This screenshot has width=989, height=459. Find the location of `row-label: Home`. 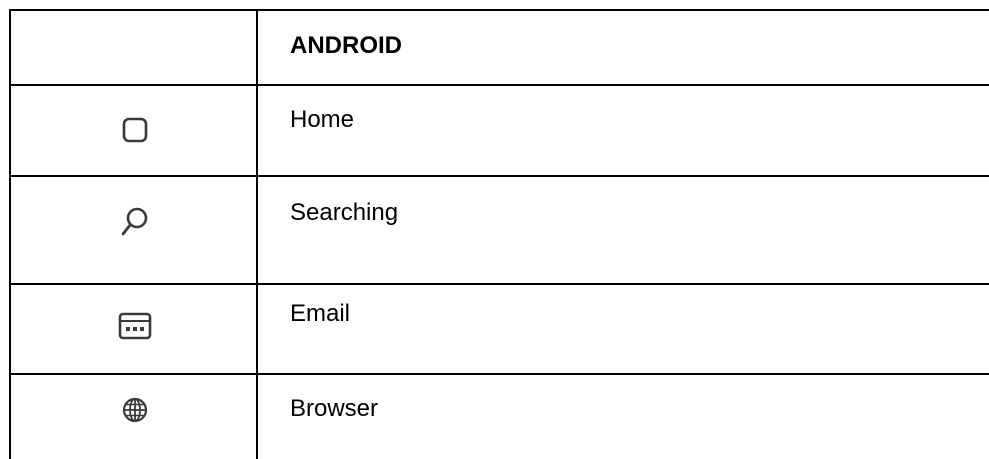

row-label: Home is located at coordinates (322, 119).